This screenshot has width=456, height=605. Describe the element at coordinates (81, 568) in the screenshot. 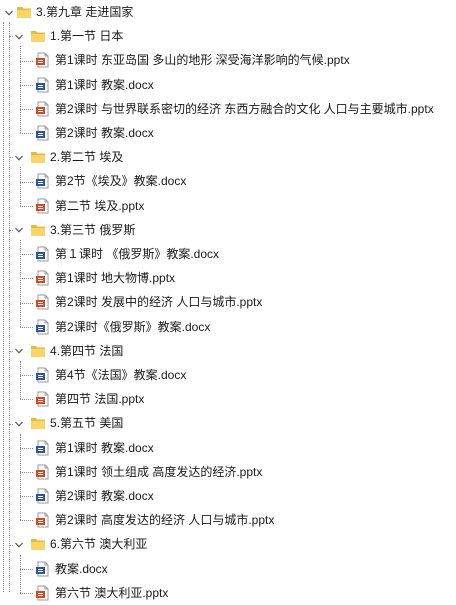

I see `file-item-label: 教案.docx` at that location.